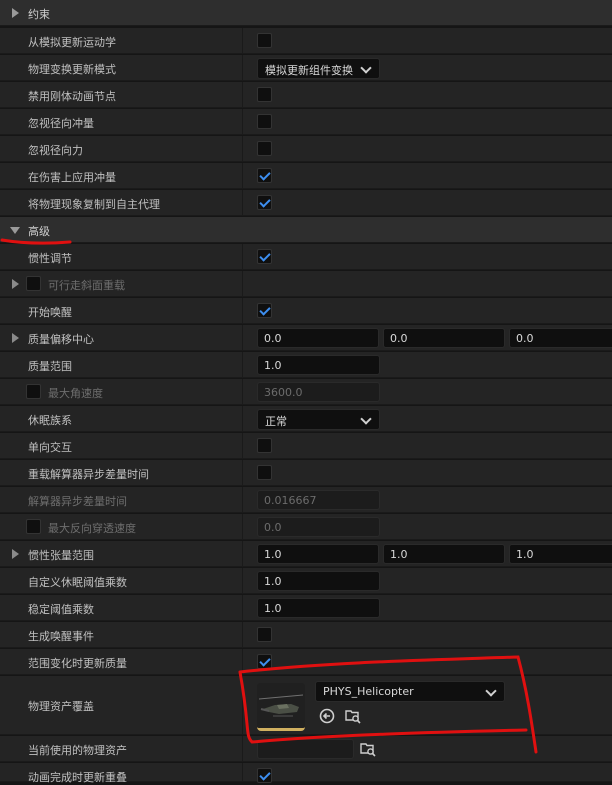  Describe the element at coordinates (77, 750) in the screenshot. I see `property-label: 当前使用的物理资产` at that location.